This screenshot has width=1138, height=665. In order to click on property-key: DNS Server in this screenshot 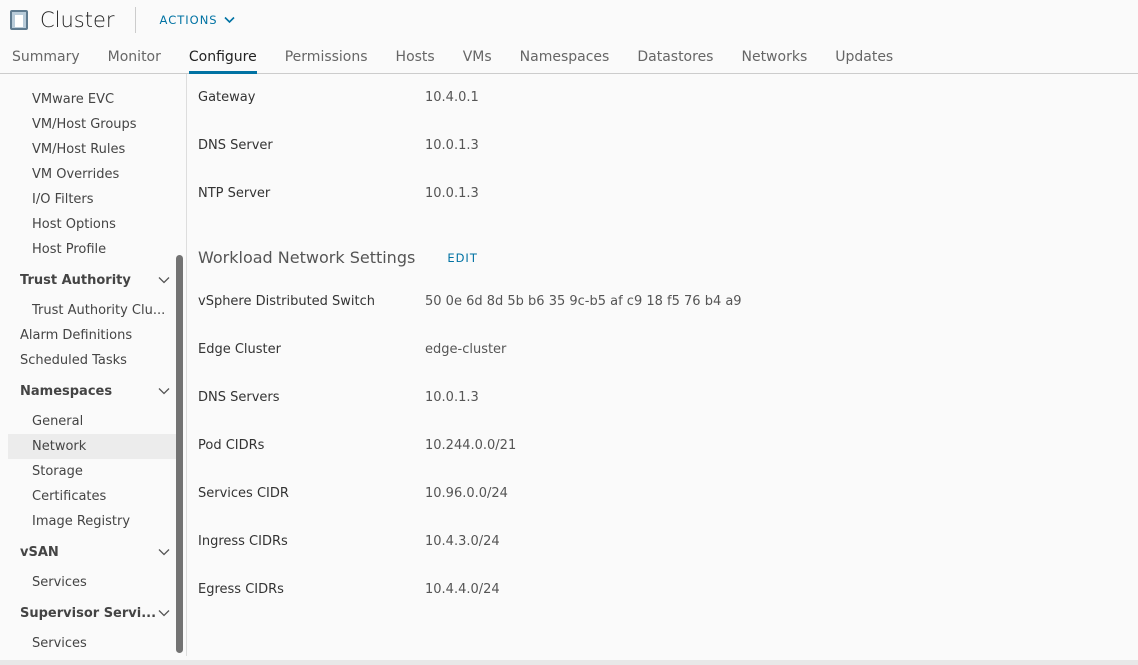, I will do `click(235, 145)`.